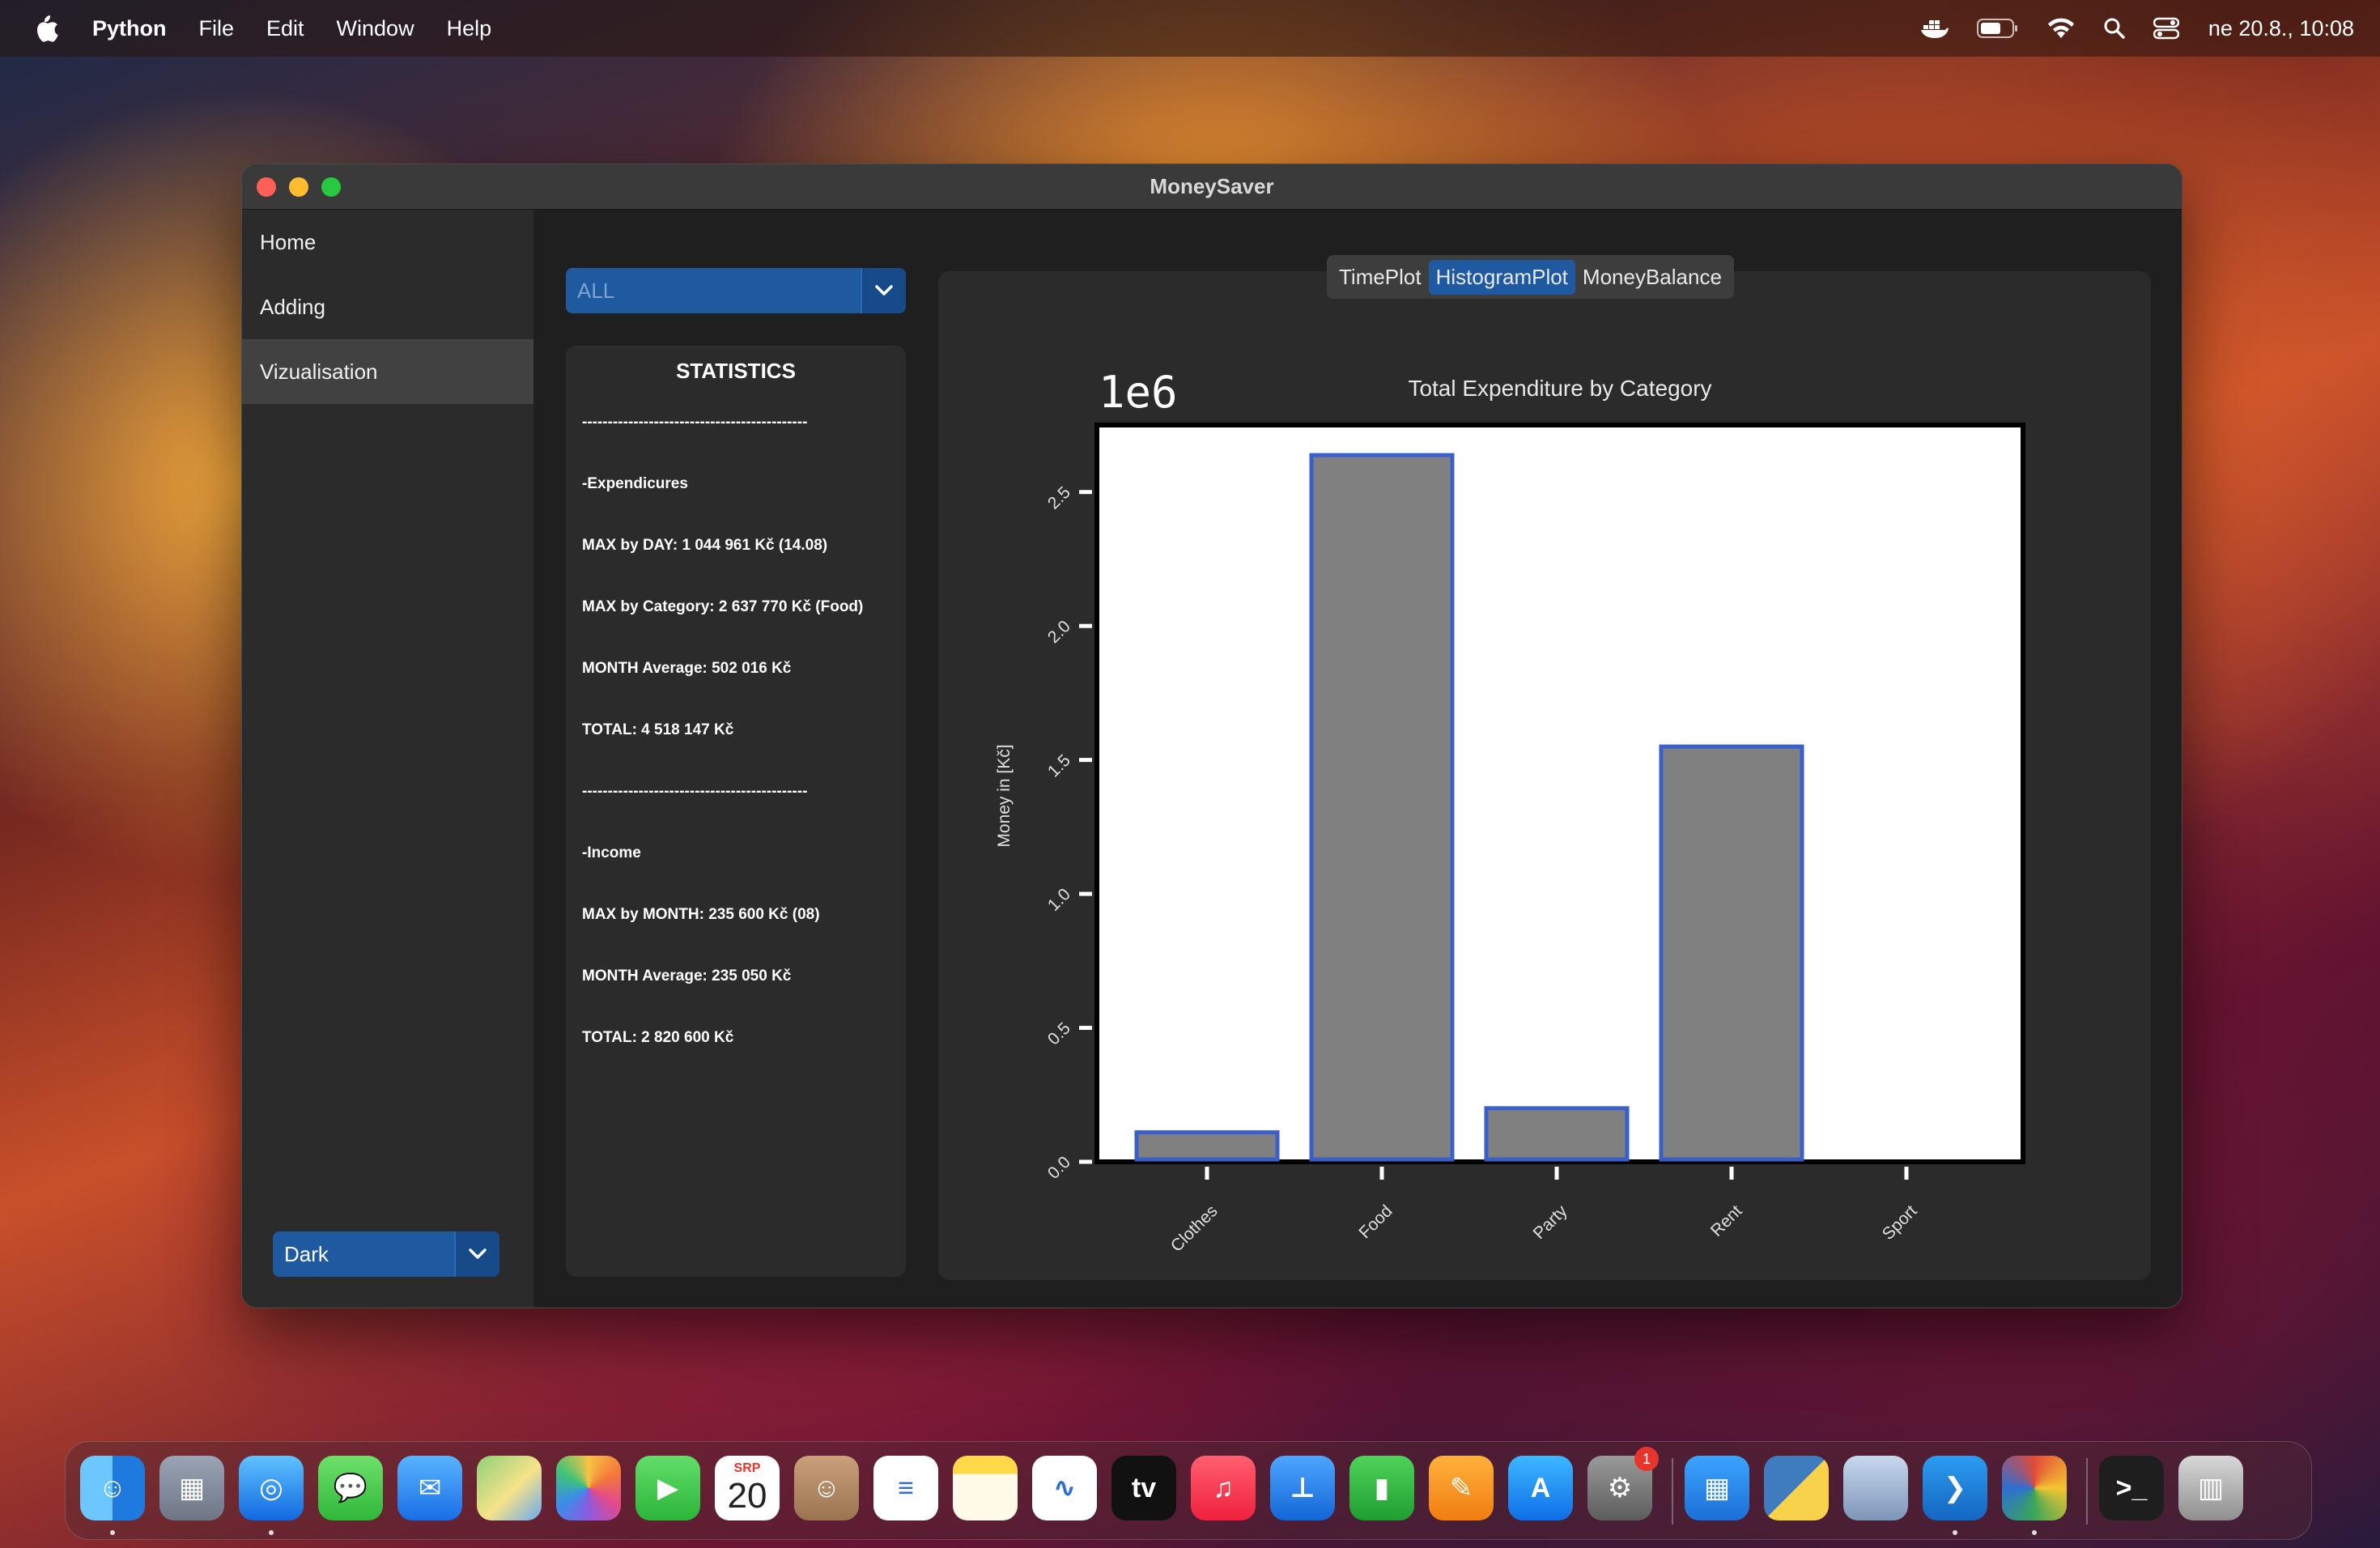 The image size is (2380, 1548). Describe the element at coordinates (509, 1488) in the screenshot. I see `maps-icon` at that location.